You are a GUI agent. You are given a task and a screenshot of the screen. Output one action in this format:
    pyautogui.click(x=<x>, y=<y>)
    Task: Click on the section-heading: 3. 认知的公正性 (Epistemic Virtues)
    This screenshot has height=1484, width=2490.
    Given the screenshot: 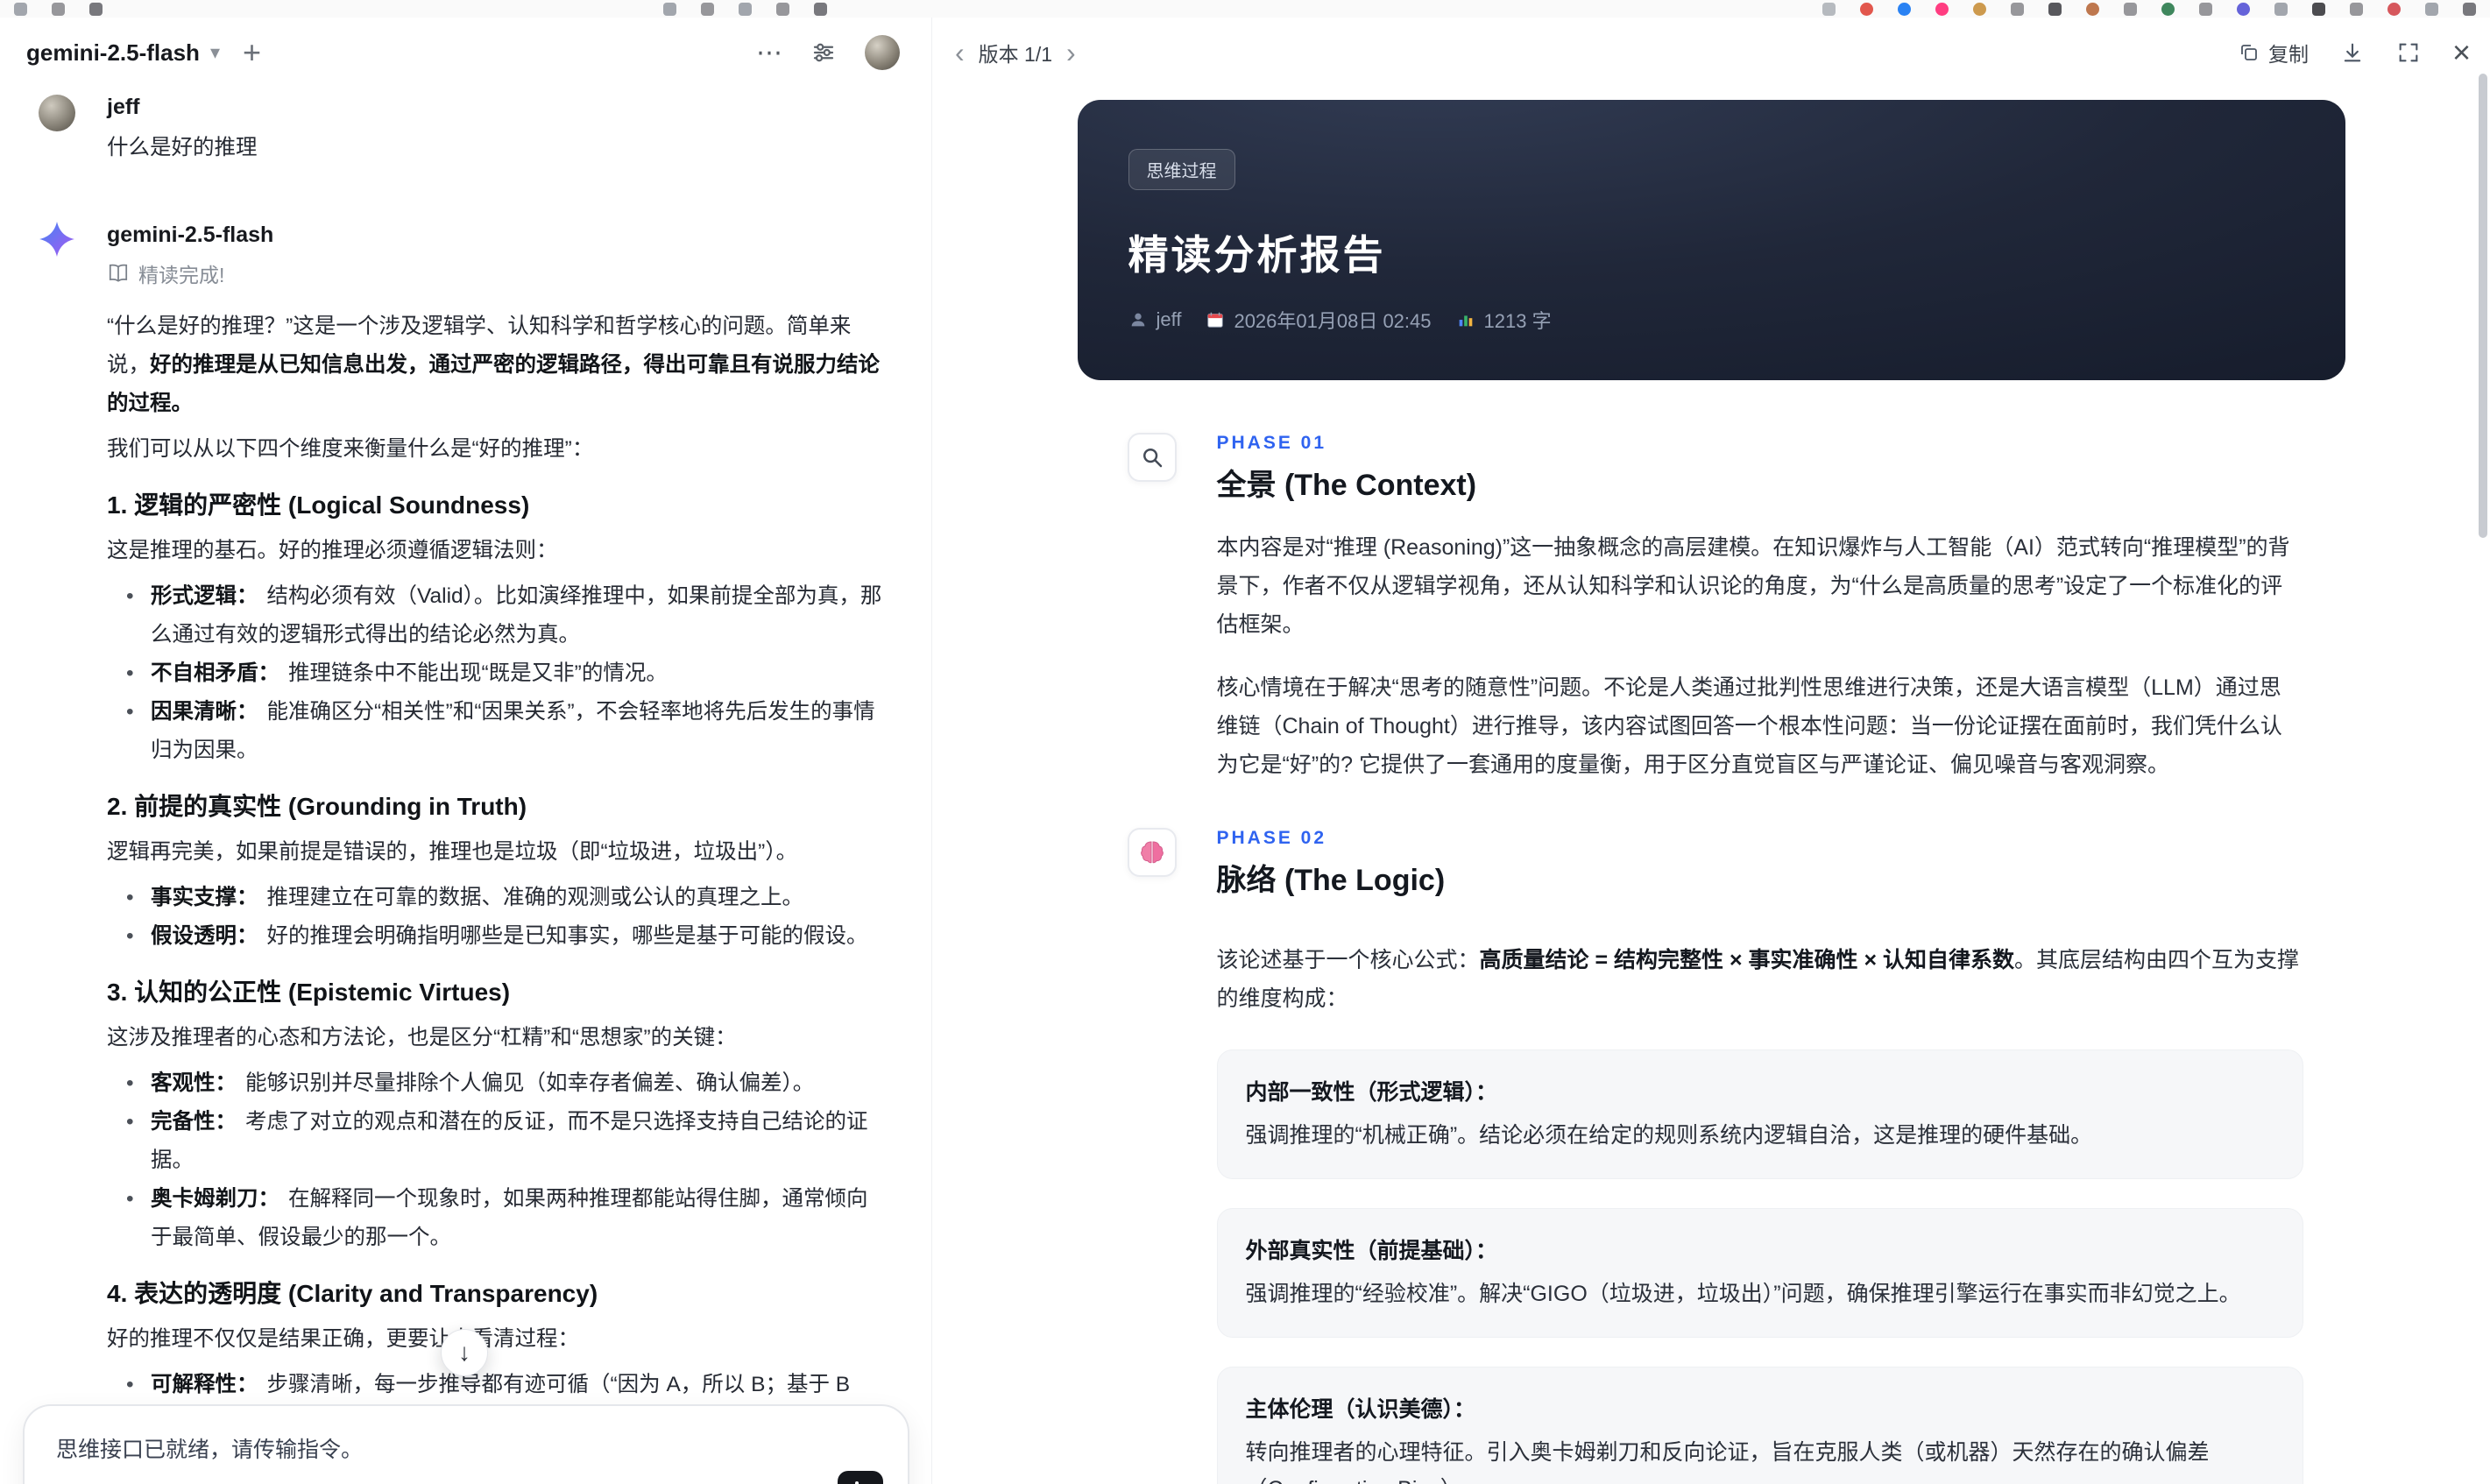 What is the action you would take?
    pyautogui.click(x=309, y=993)
    